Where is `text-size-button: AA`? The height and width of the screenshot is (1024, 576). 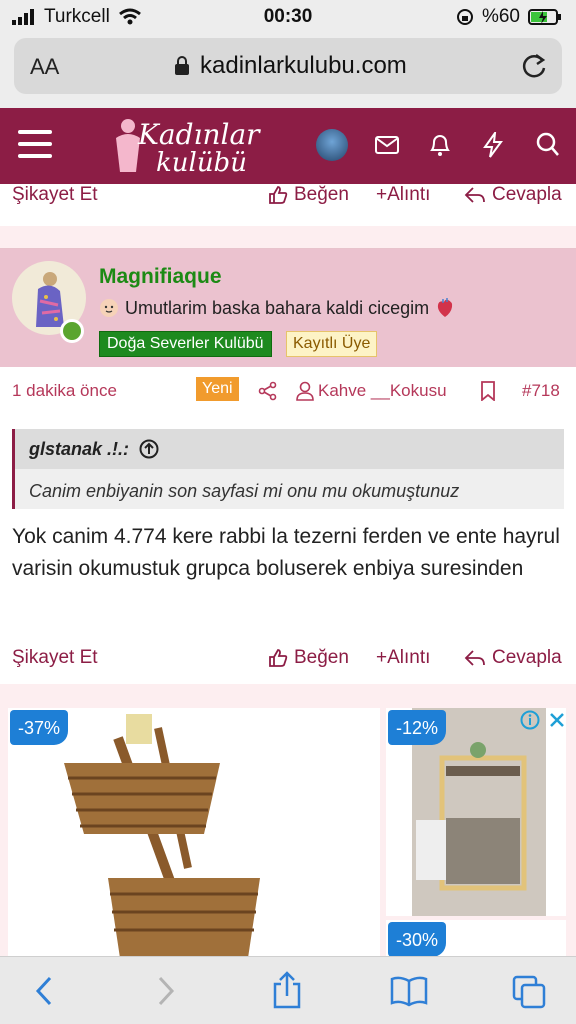 text-size-button: AA is located at coordinates (44, 67).